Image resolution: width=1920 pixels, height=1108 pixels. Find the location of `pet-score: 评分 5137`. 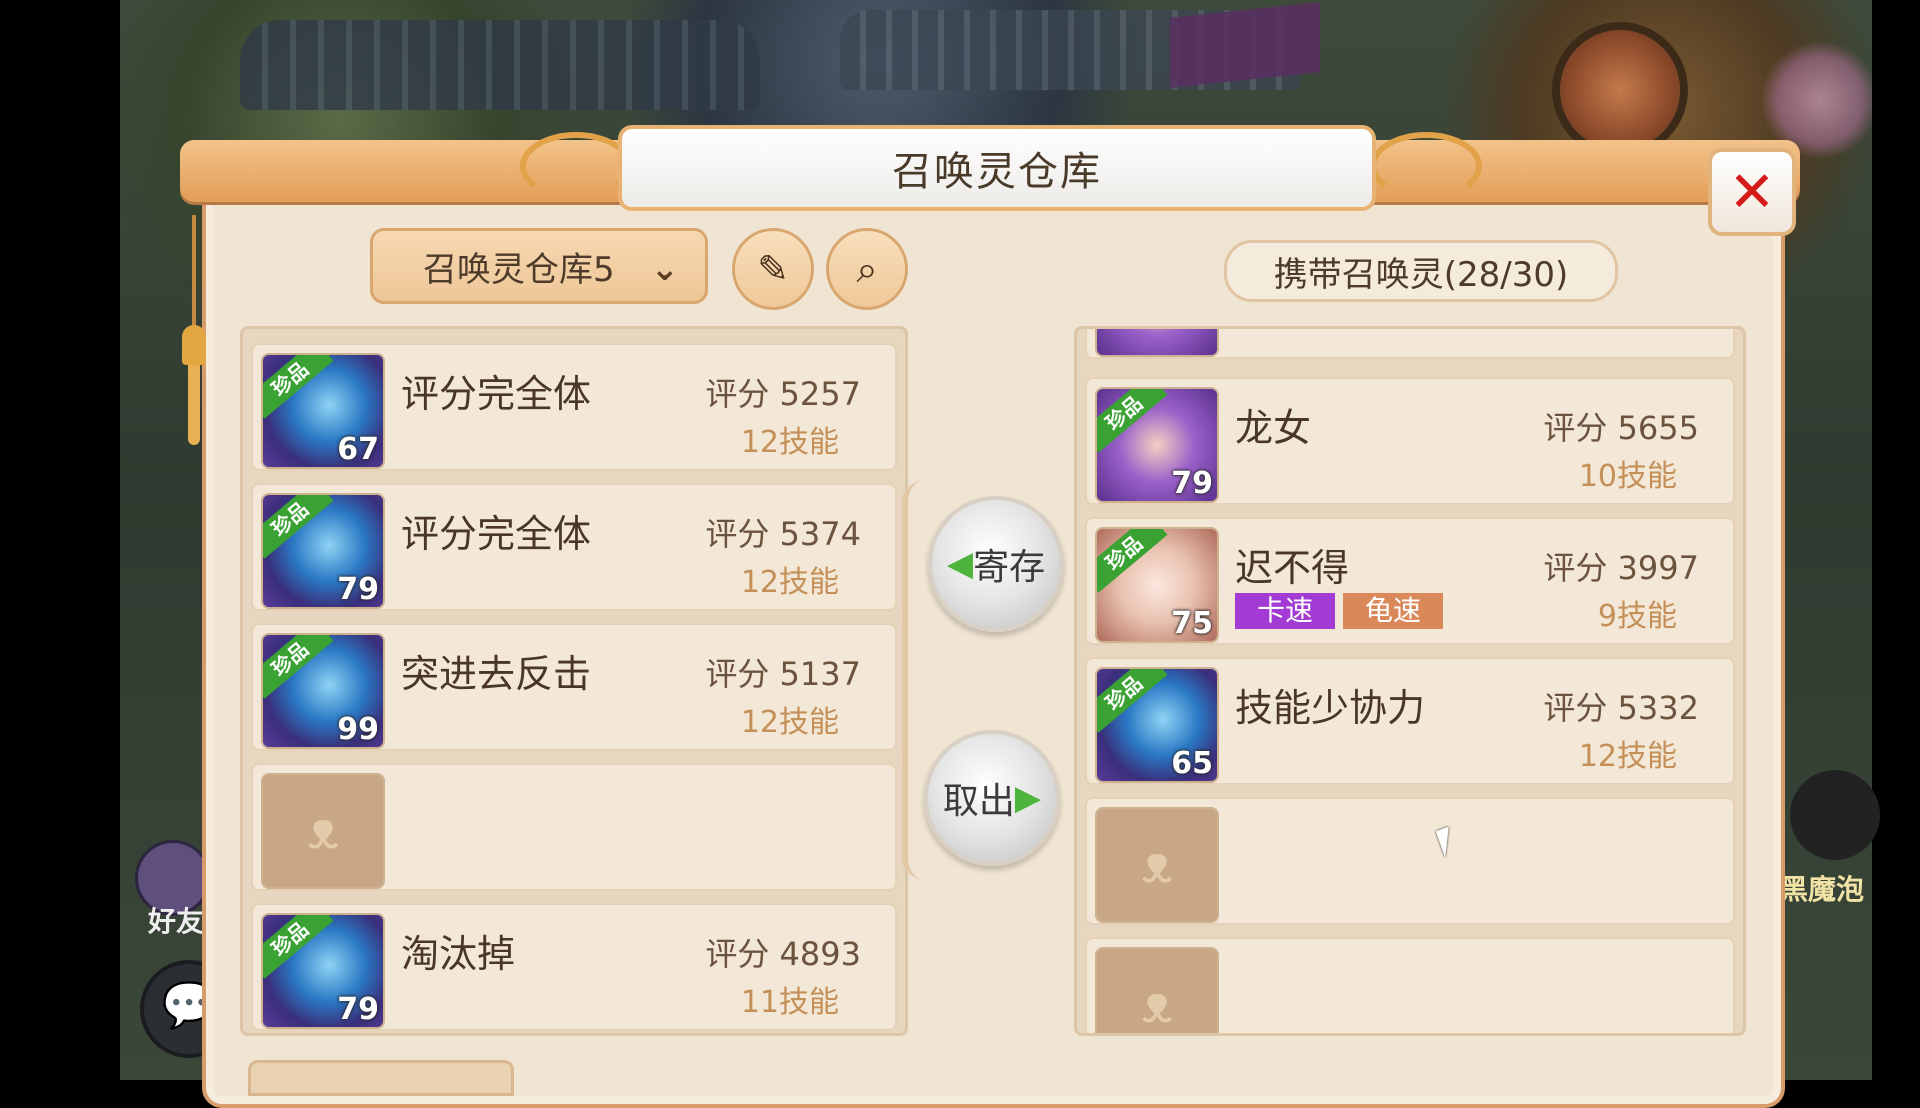

pet-score: 评分 5137 is located at coordinates (783, 674).